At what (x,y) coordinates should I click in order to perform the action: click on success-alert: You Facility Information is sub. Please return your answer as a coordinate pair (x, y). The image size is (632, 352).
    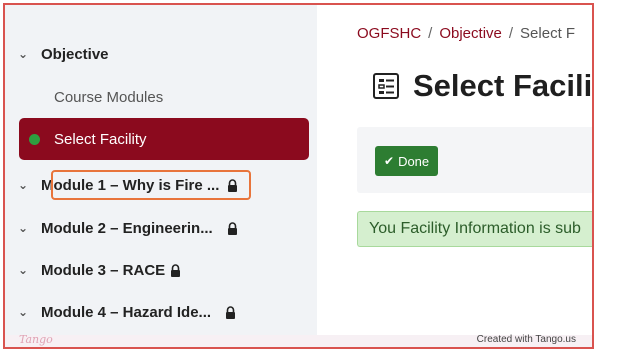
    Looking at the image, I should click on (474, 229).